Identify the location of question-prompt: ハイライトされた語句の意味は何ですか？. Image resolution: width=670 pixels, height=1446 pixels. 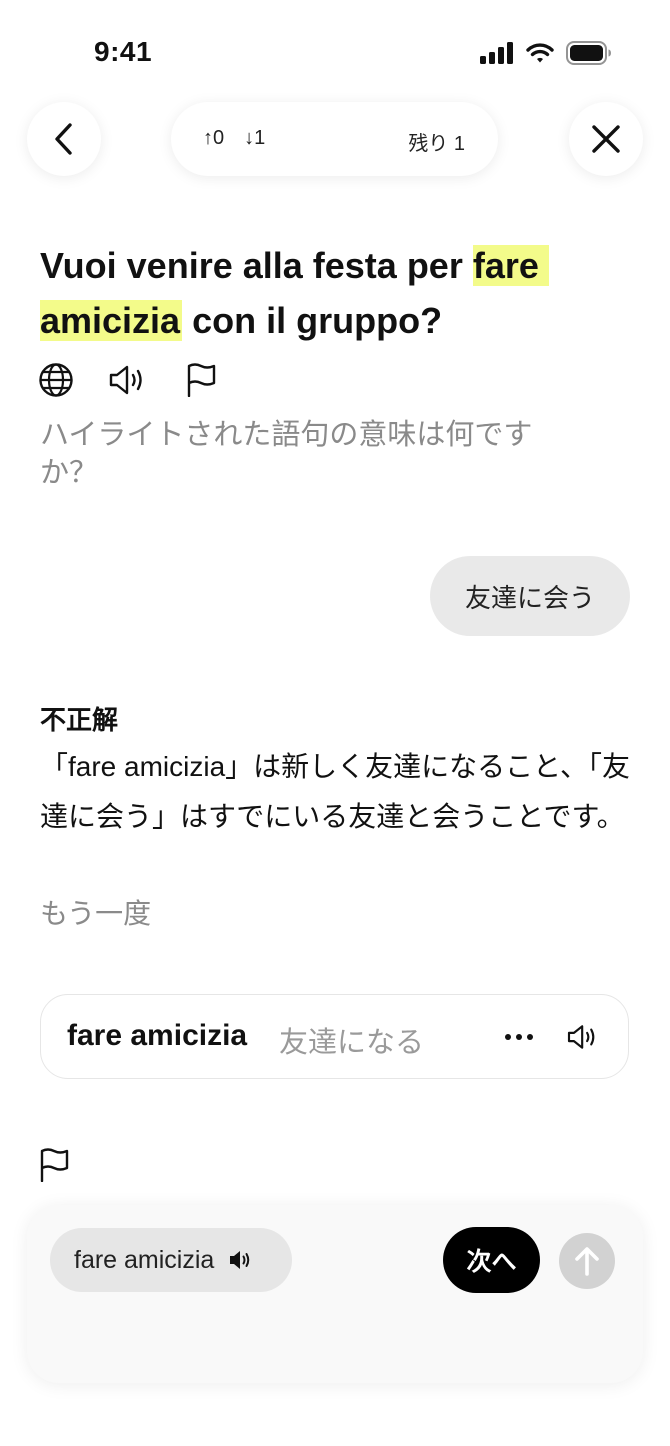
(286, 454).